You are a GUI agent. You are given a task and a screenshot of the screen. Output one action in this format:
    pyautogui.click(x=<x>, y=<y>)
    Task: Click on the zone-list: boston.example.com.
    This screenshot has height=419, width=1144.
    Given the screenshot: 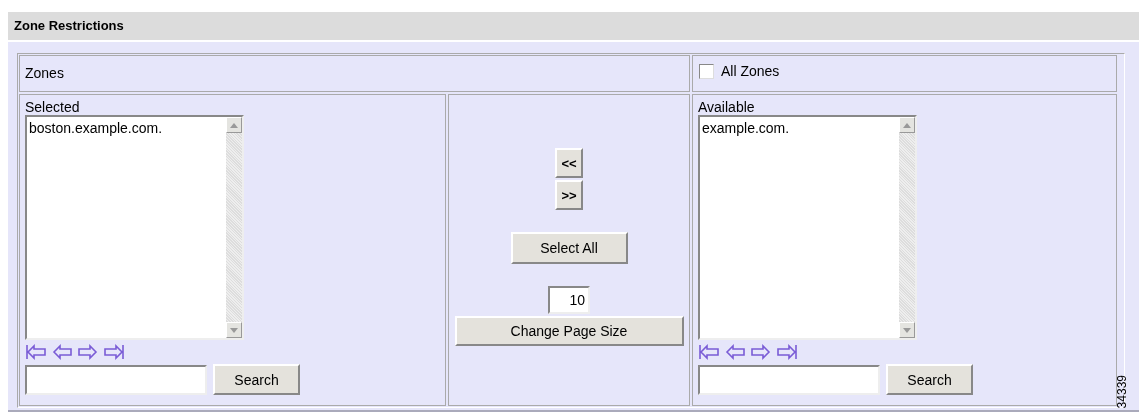 What is the action you would take?
    pyautogui.click(x=134, y=227)
    